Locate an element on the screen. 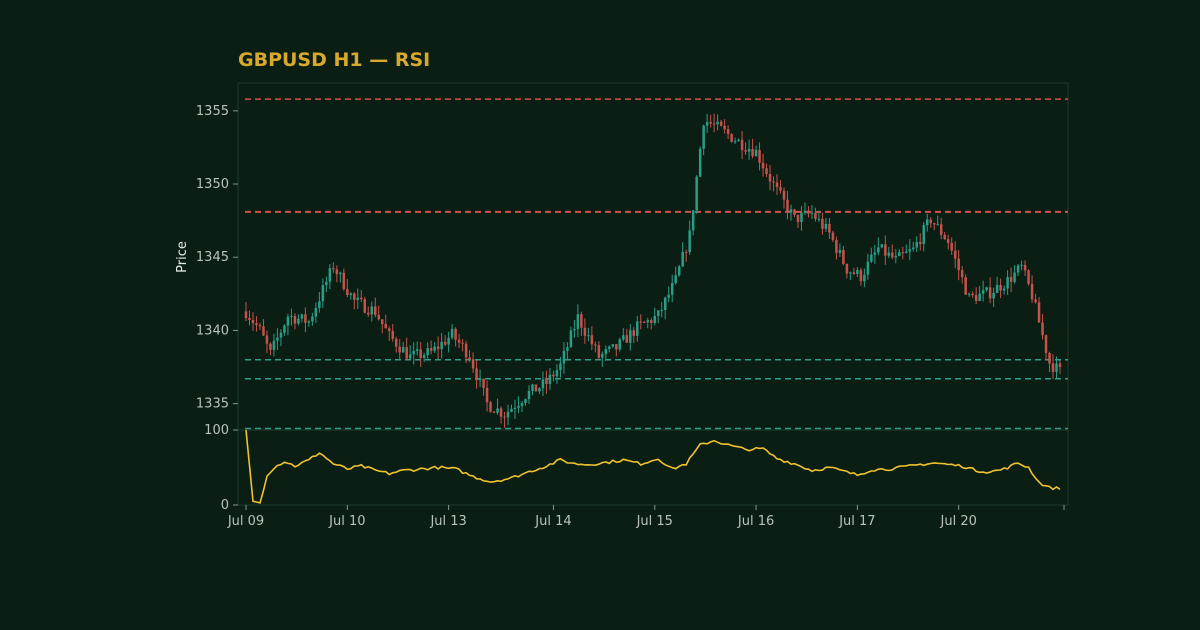 This screenshot has height=630, width=1200. x-tick-label: Jul 14 is located at coordinates (552, 521).